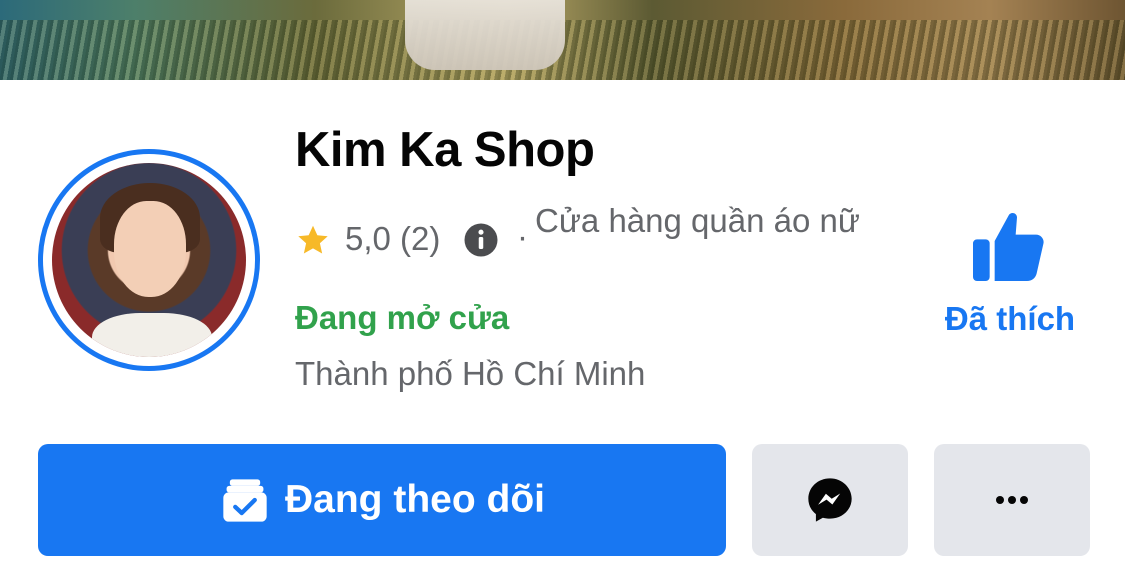 The height and width of the screenshot is (562, 1125). I want to click on avatar-face, so click(150, 249).